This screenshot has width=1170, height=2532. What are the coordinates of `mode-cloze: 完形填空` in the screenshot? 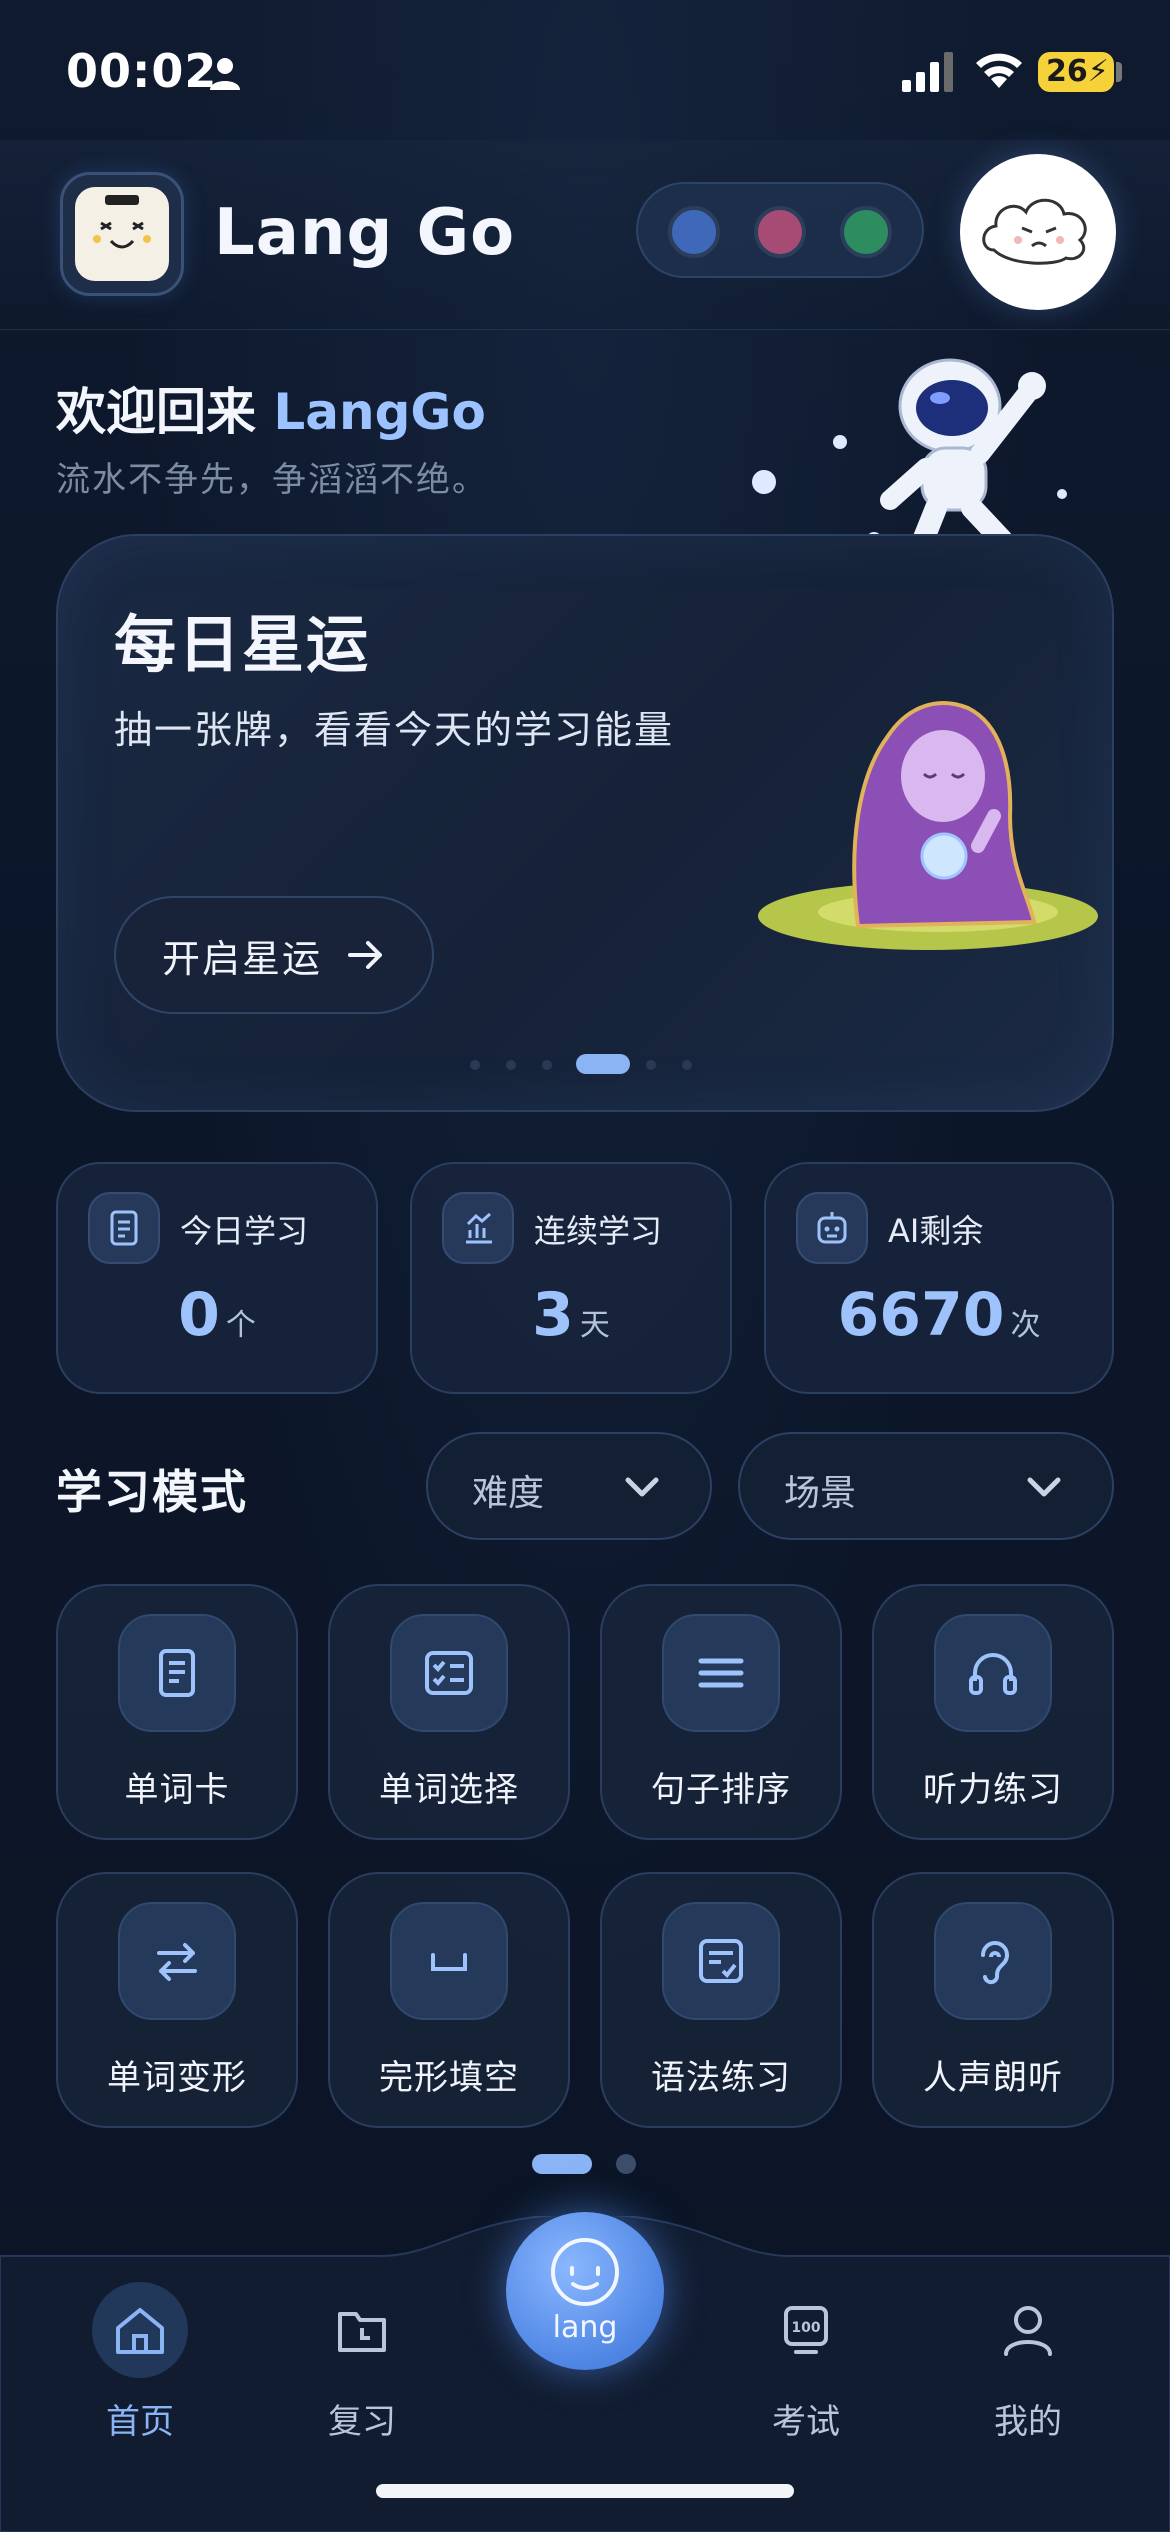 It's located at (449, 2000).